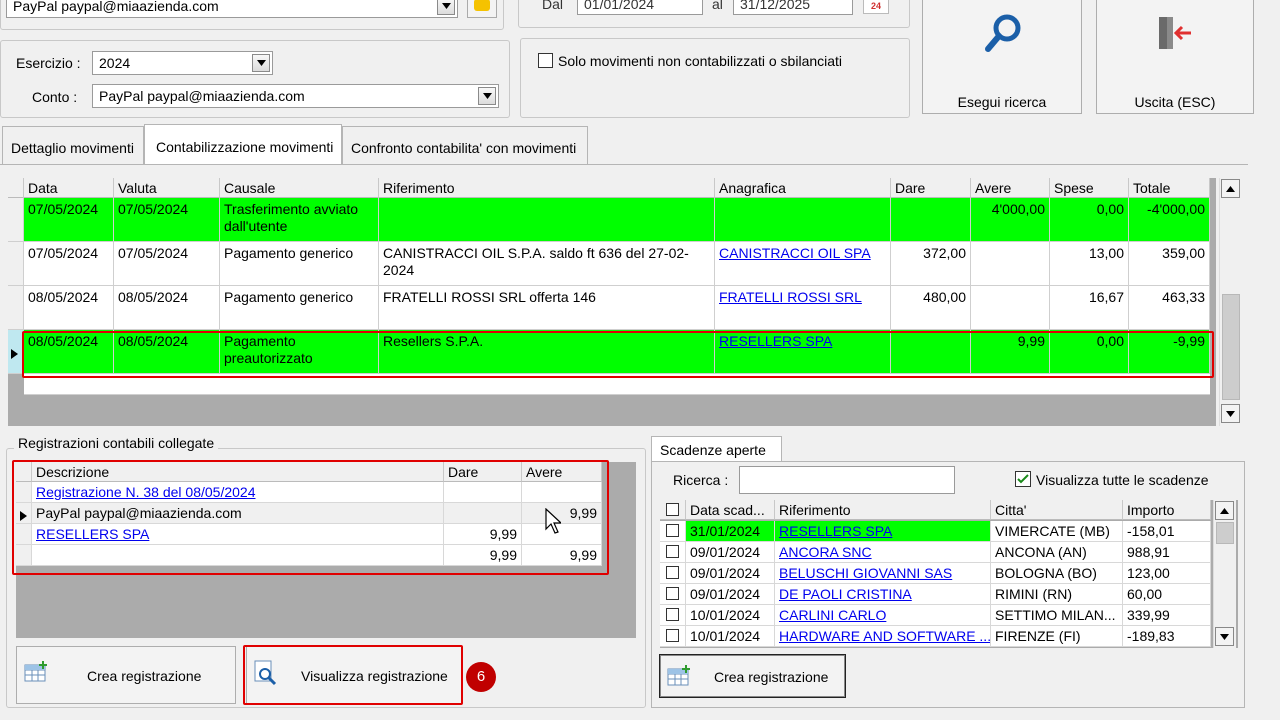 This screenshot has height=720, width=1280. Describe the element at coordinates (232, 9) in the screenshot. I see `account-combo-top: PayPal paypal@miaazienda.com` at that location.